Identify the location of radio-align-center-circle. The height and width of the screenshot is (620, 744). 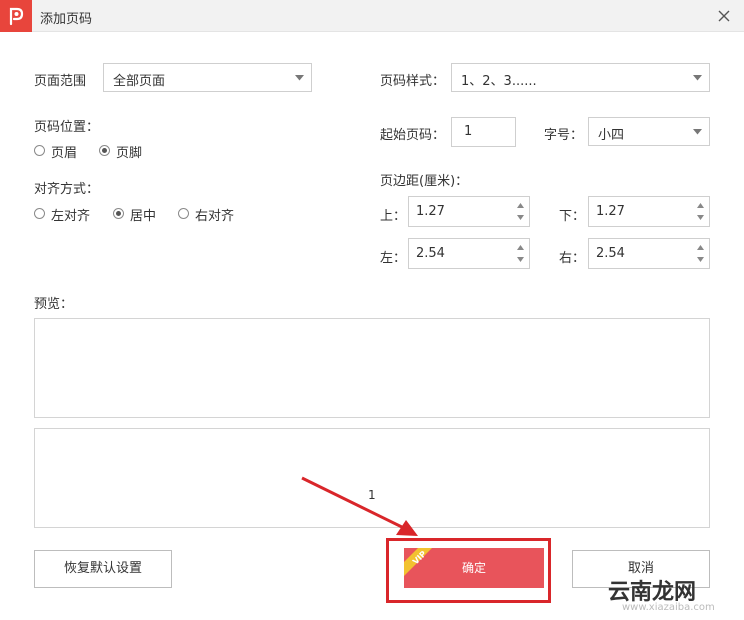
(118, 213).